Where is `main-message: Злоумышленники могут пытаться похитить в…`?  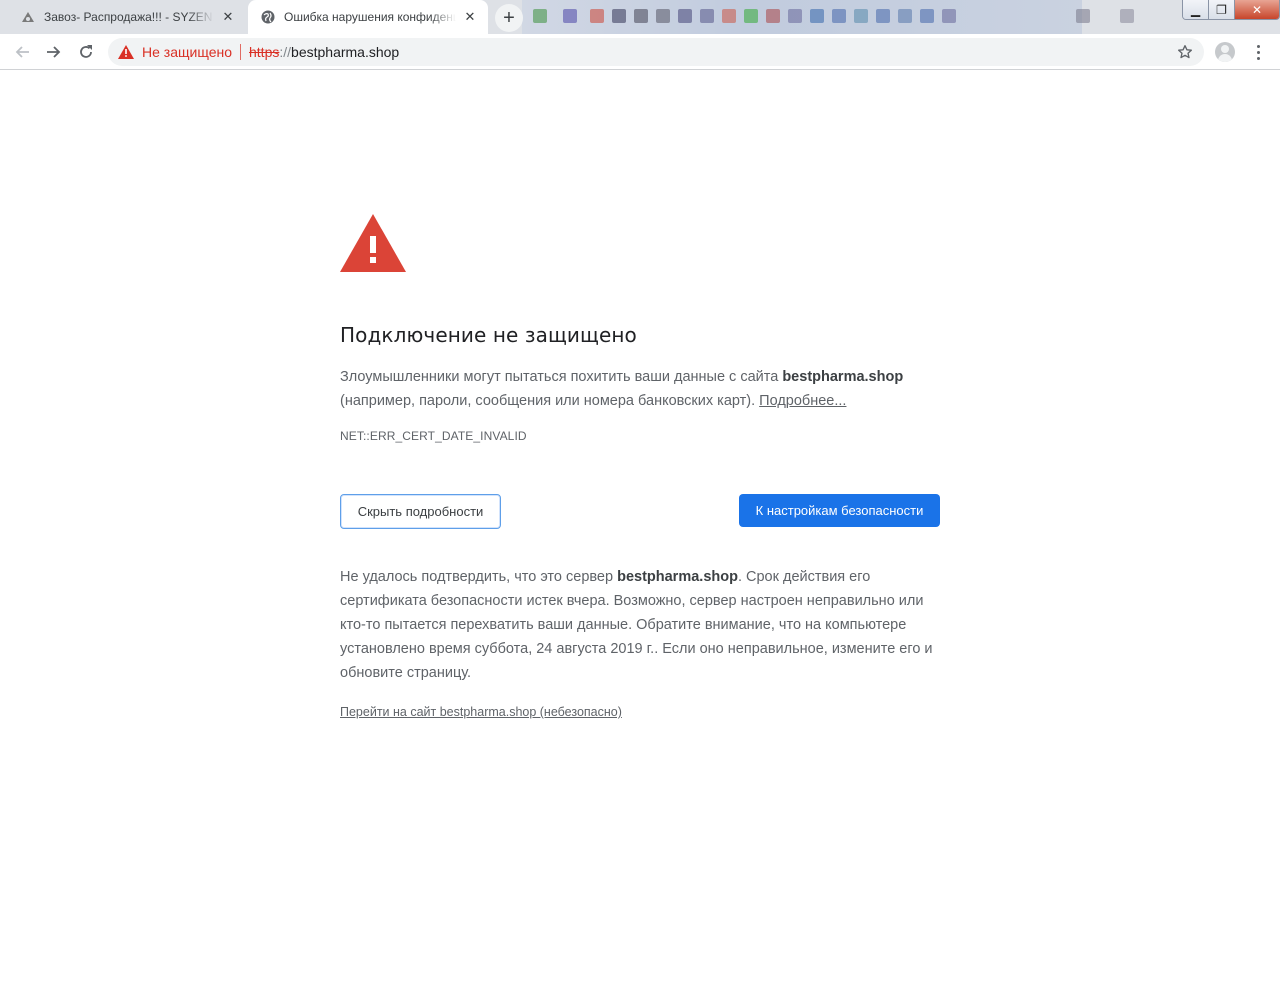
main-message: Злоумышленники могут пытаться похитить в… is located at coordinates (640, 389).